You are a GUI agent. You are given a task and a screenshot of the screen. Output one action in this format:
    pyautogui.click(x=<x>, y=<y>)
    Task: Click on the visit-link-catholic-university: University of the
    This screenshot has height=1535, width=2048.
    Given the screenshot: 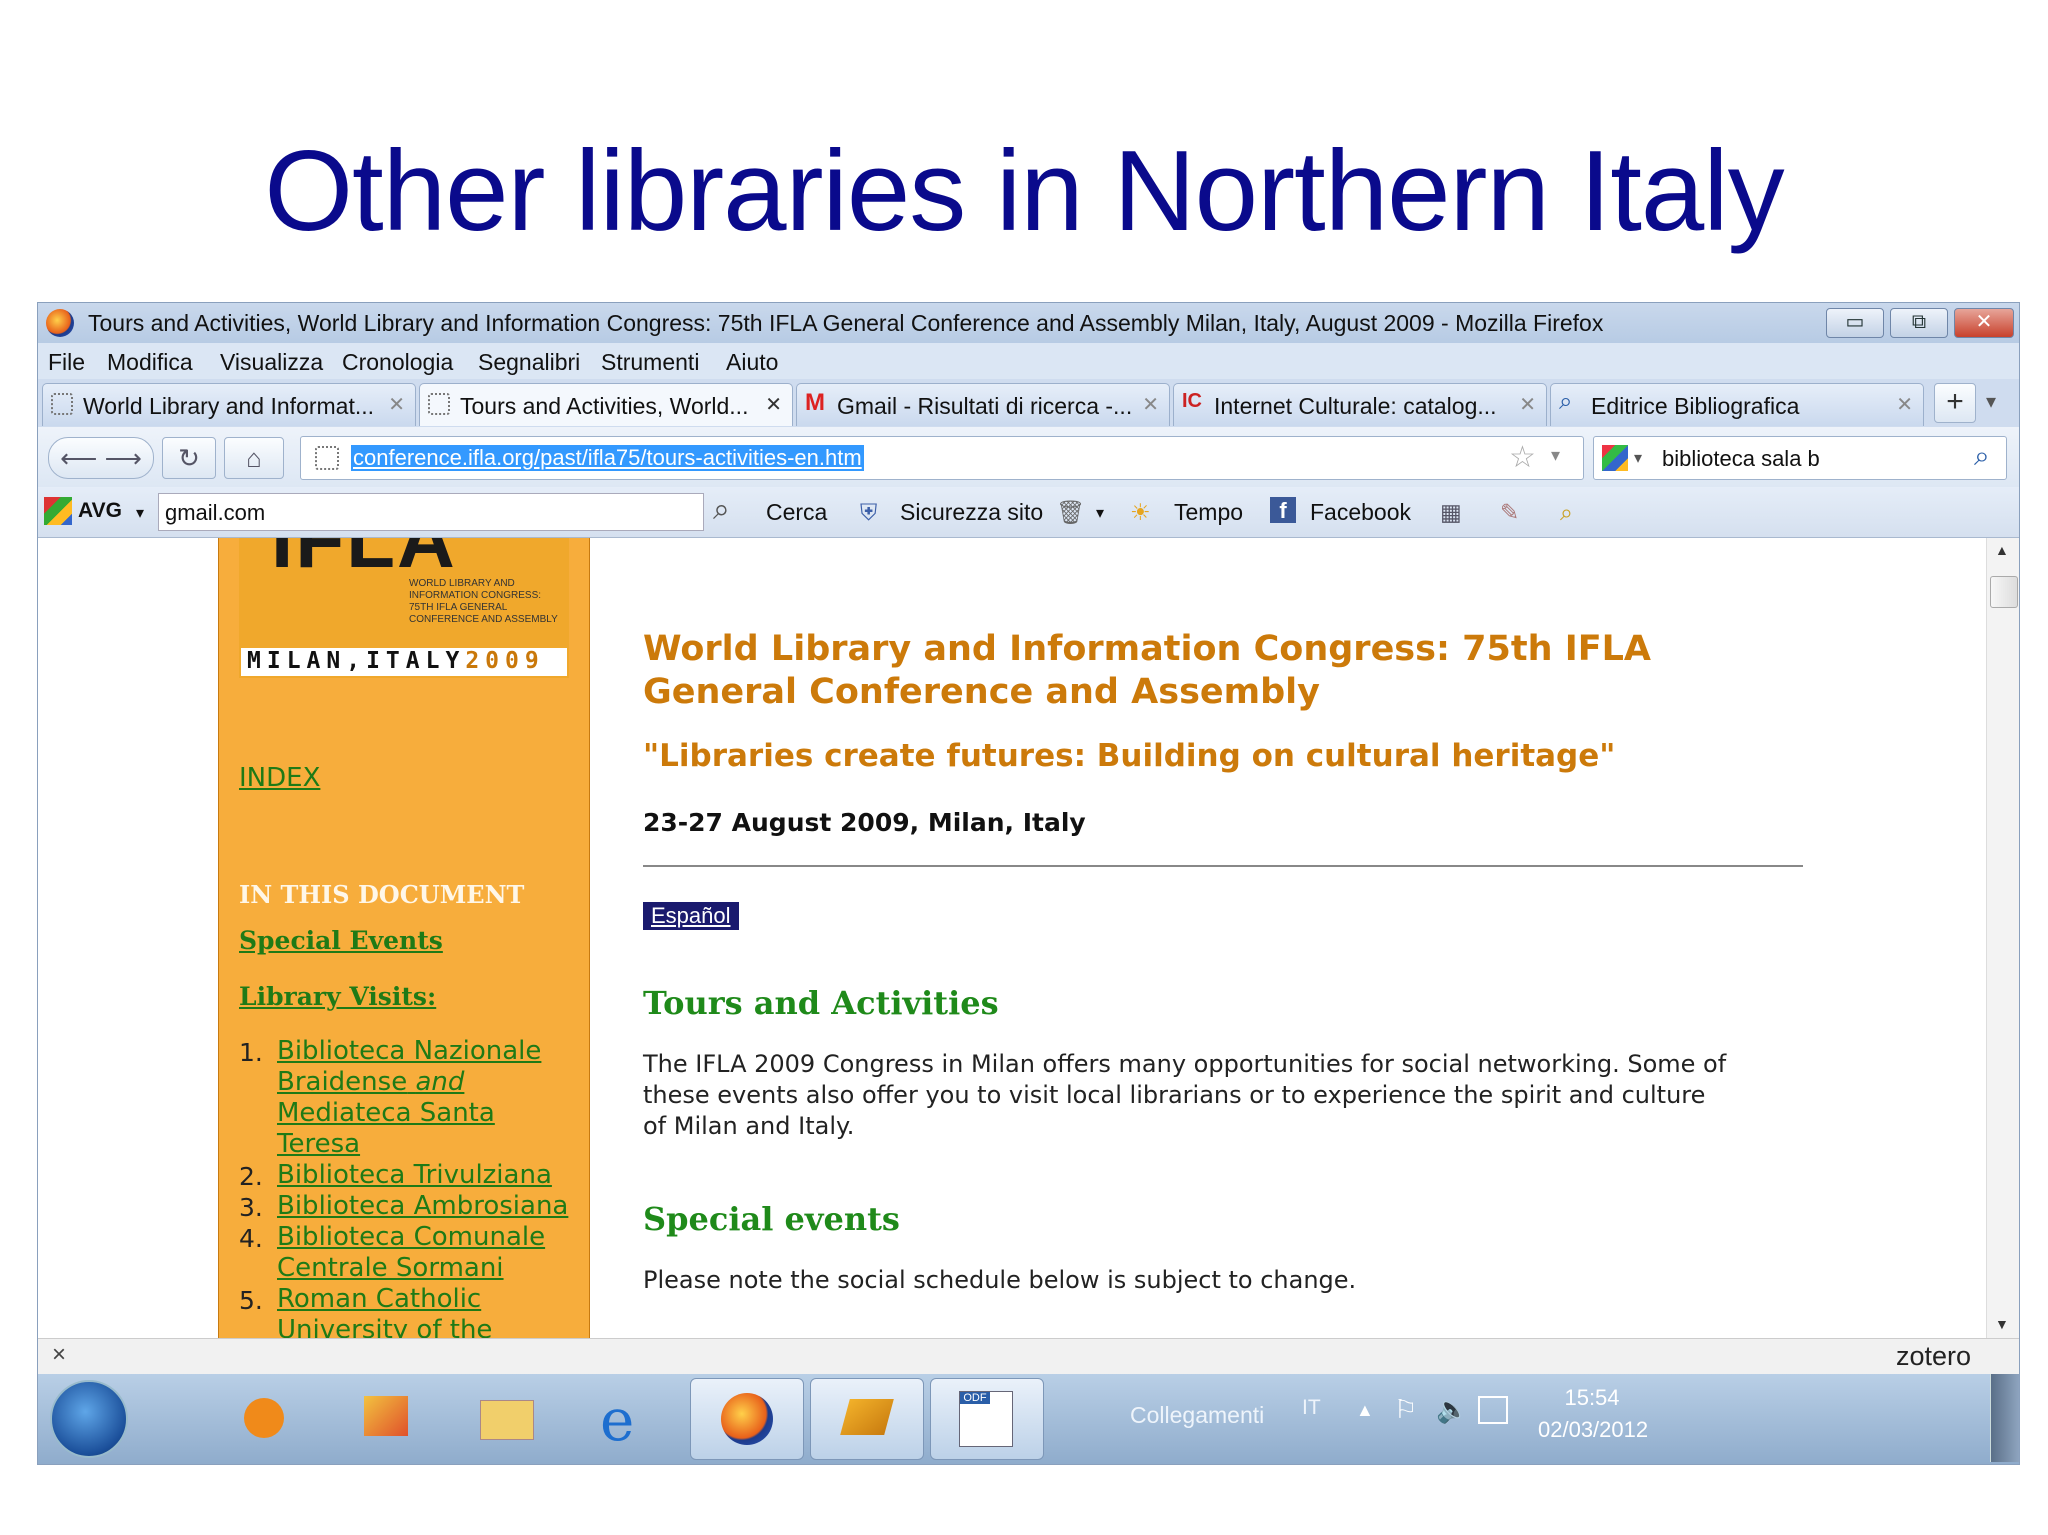 What is the action you would take?
    pyautogui.click(x=384, y=1326)
    